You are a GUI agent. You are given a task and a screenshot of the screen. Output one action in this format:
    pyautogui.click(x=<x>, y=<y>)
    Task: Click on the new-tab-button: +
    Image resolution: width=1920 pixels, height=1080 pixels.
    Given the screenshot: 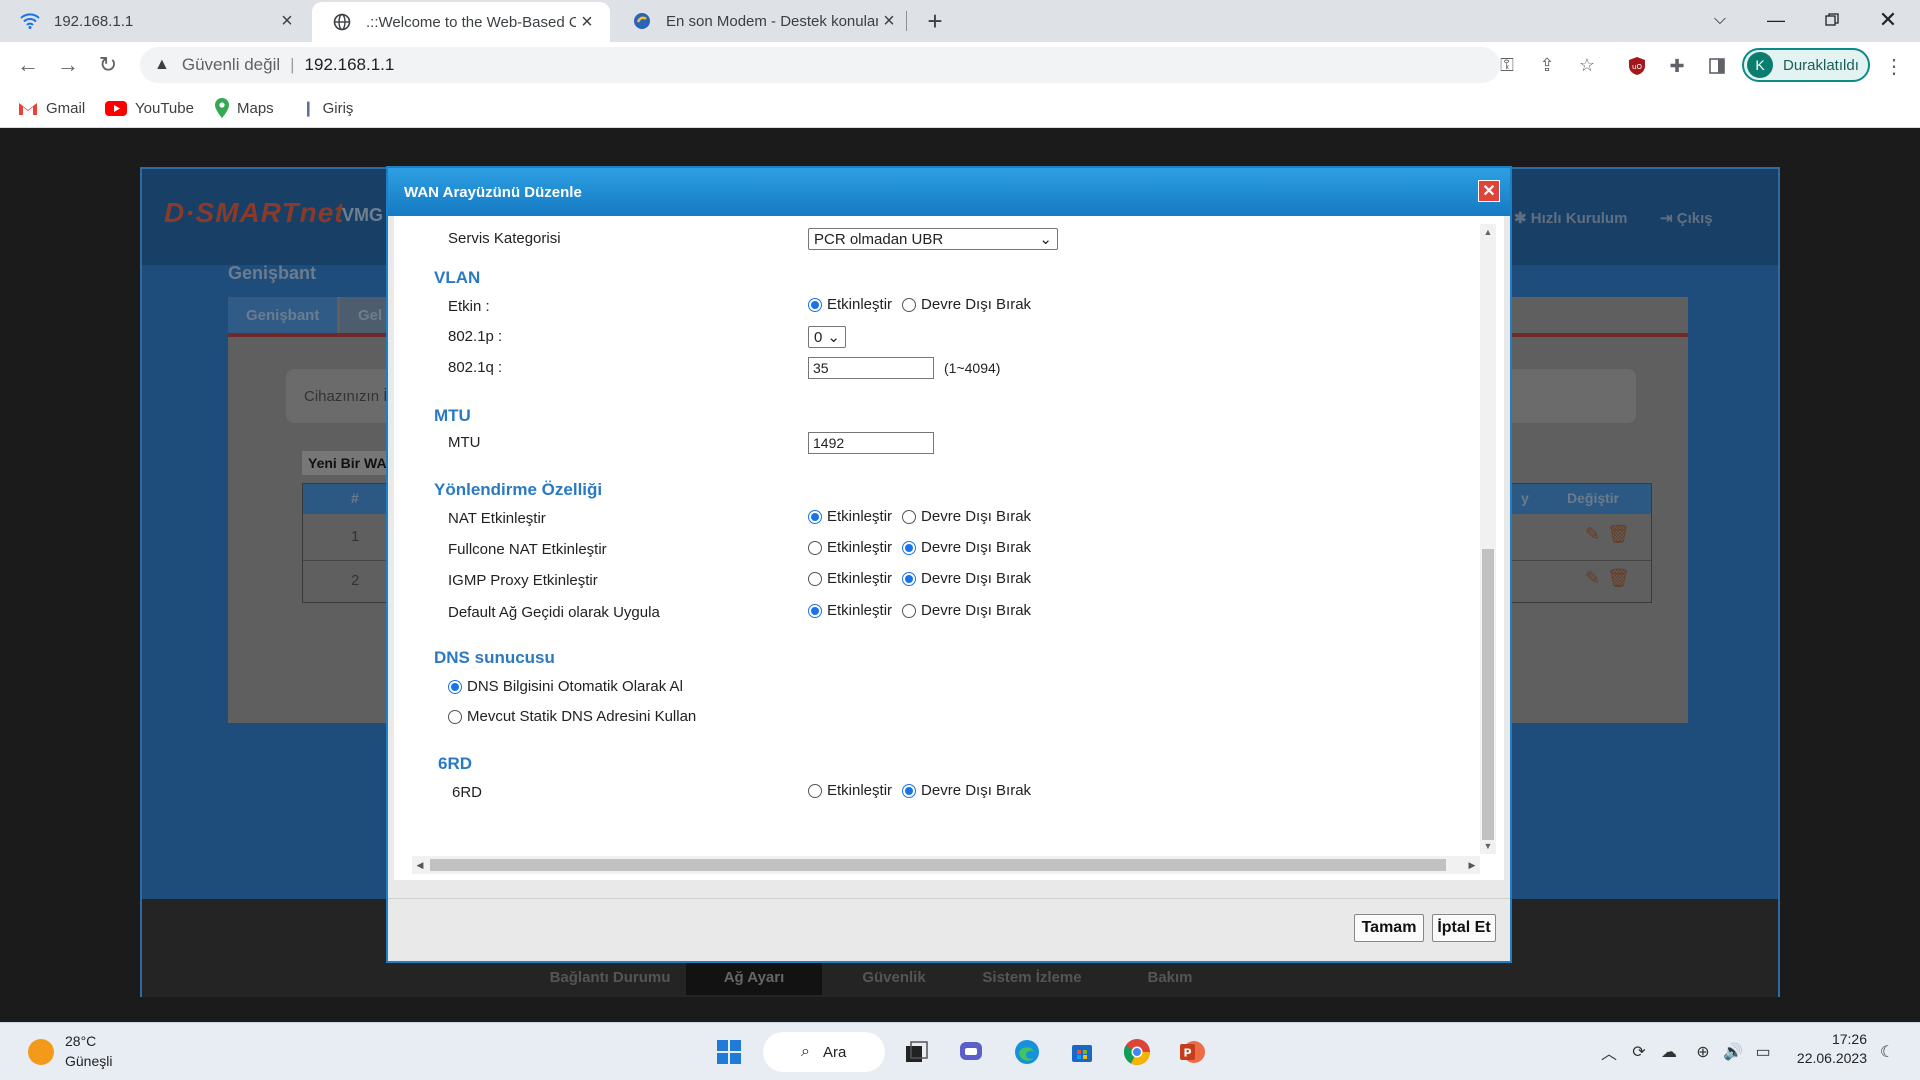 What is the action you would take?
    pyautogui.click(x=935, y=21)
    